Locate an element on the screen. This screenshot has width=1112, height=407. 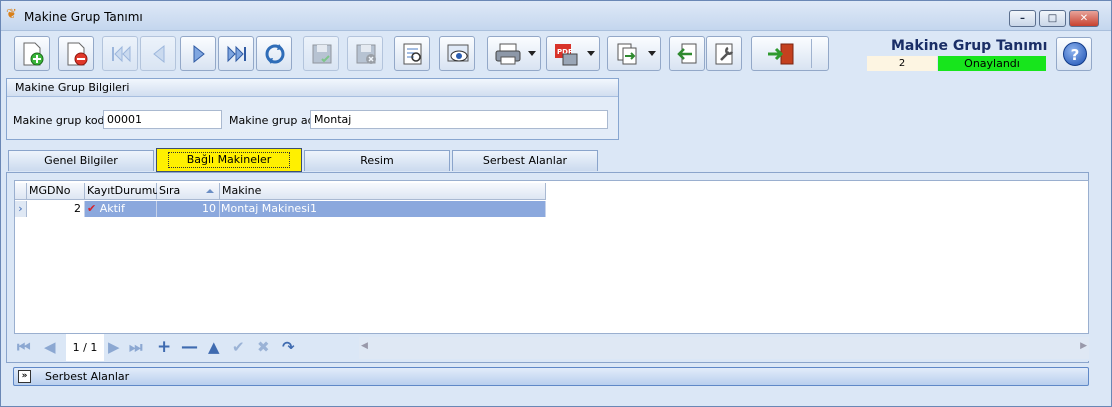
column-header-kayitdurumu: KayıtDurumu is located at coordinates (122, 191).